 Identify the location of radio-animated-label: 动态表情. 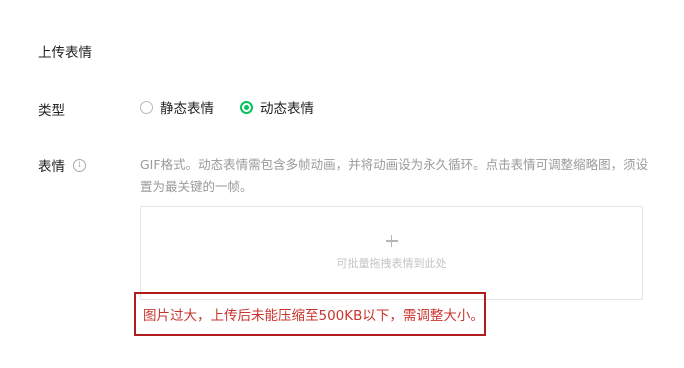
(287, 109).